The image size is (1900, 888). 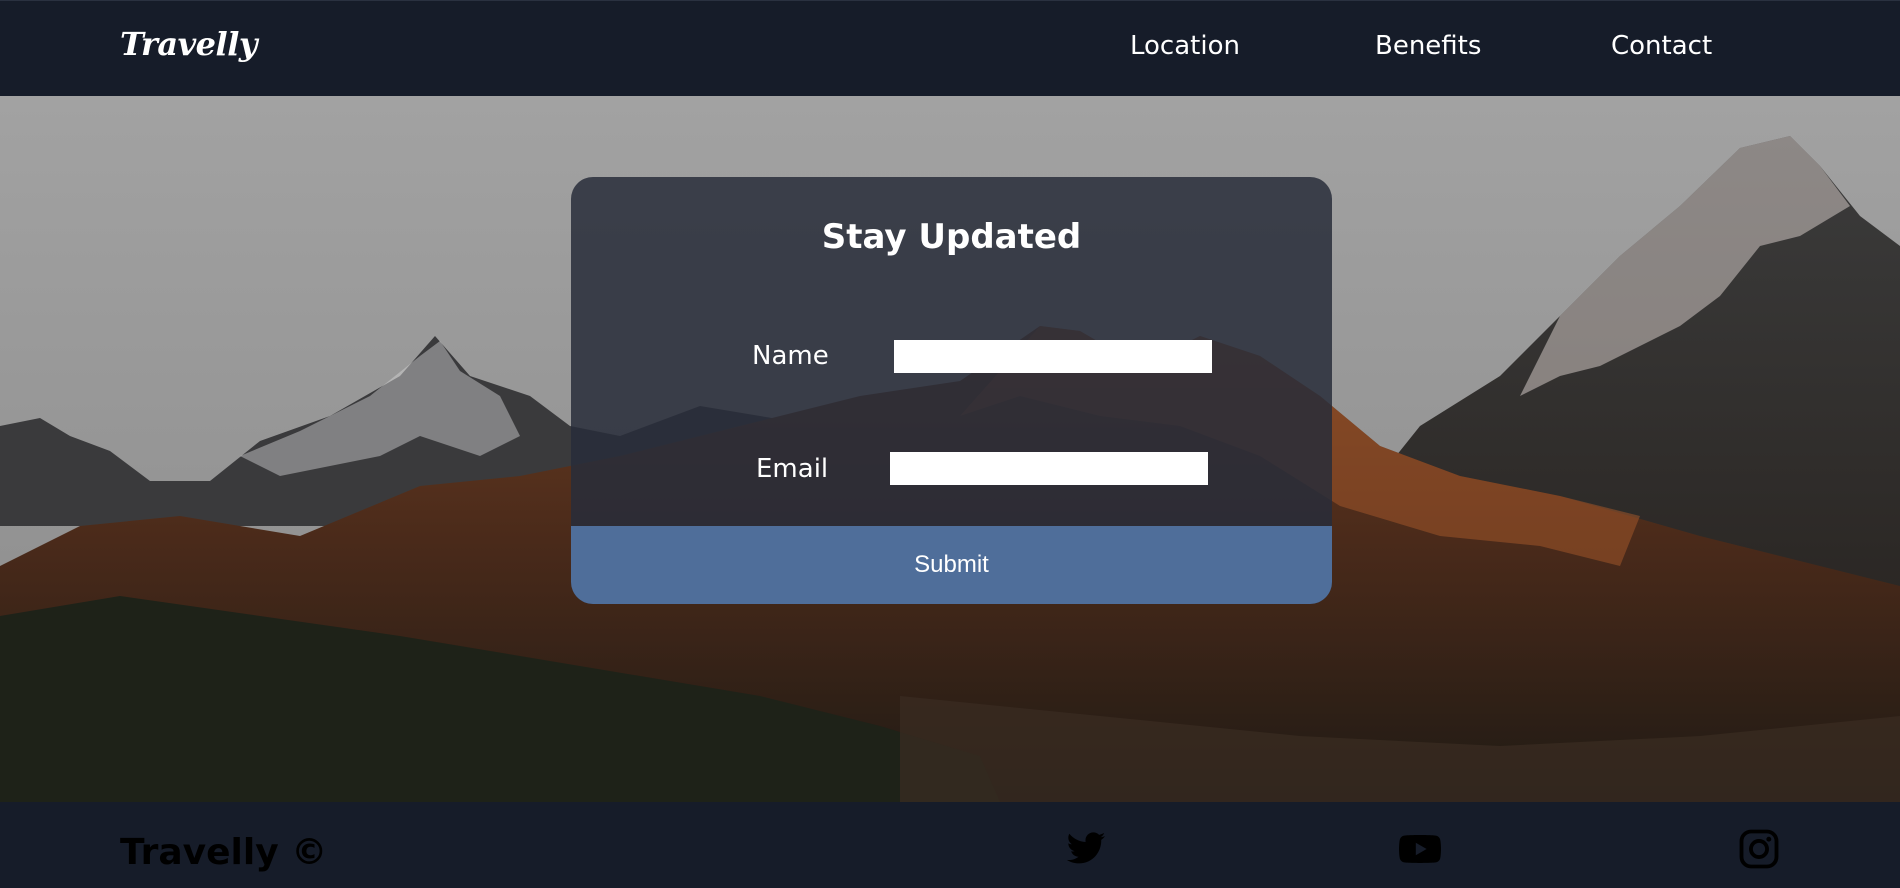 What do you see at coordinates (1049, 468) in the screenshot?
I see `email-input` at bounding box center [1049, 468].